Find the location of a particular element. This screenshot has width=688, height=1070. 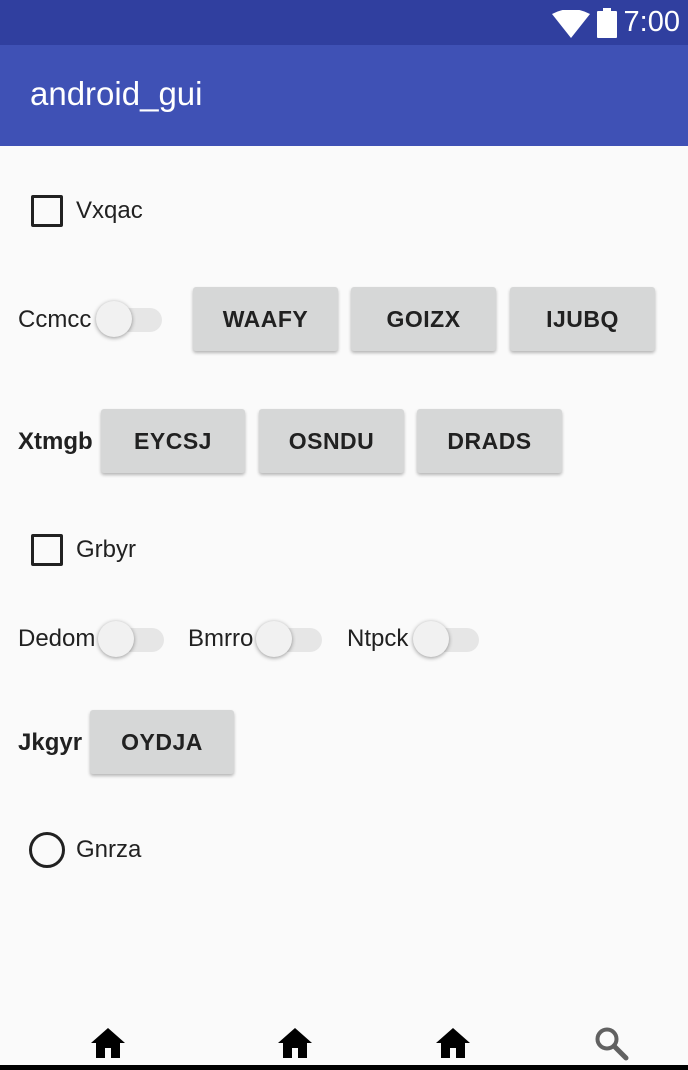

radio-gnrza is located at coordinates (47, 850).